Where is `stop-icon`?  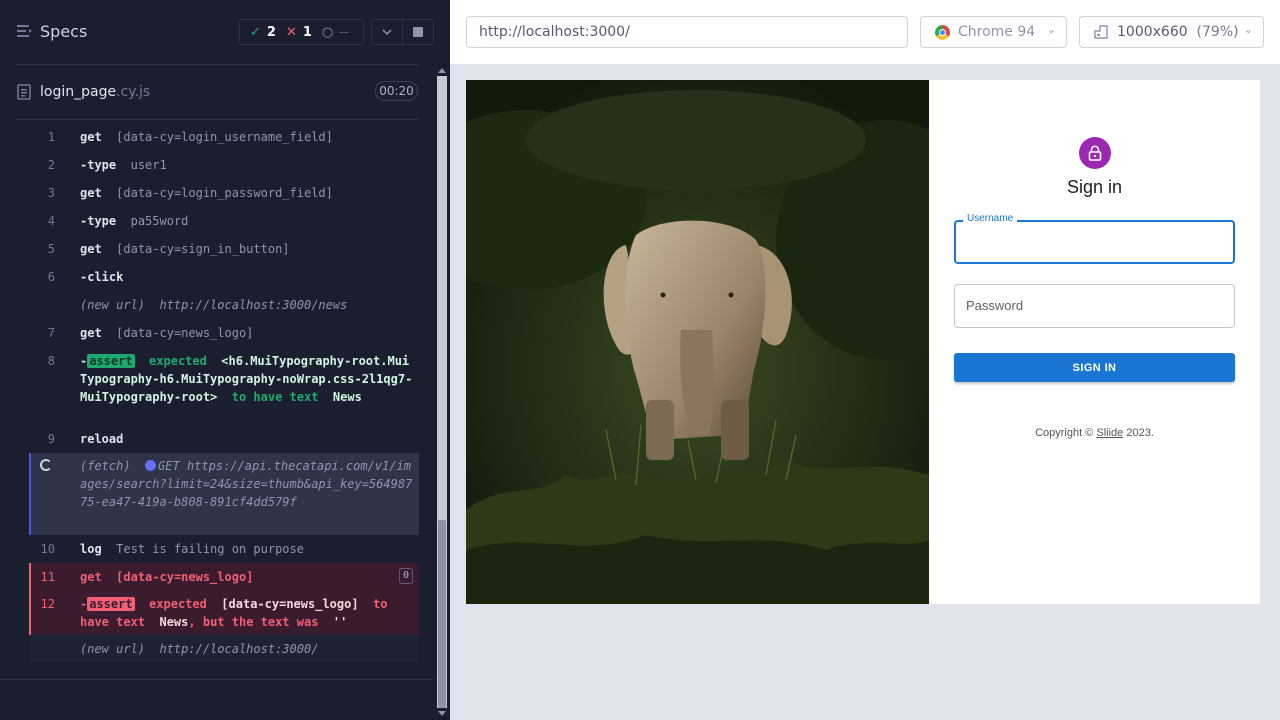
stop-icon is located at coordinates (418, 32).